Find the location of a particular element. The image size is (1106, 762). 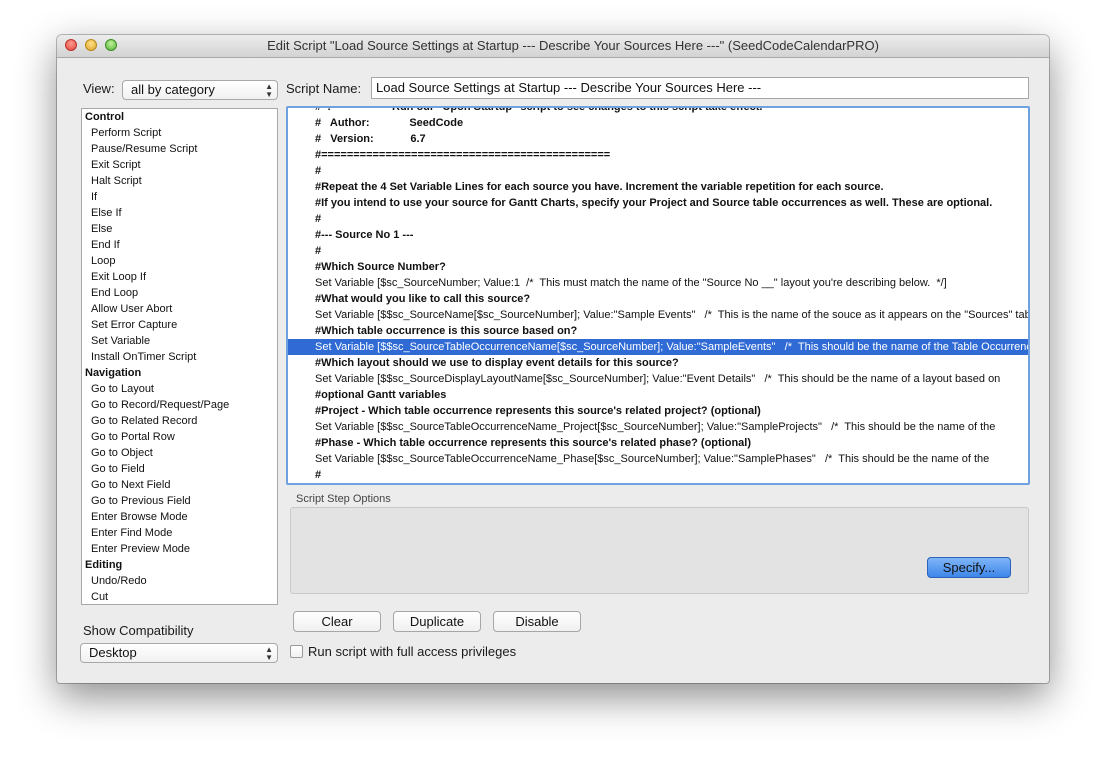

duplicate-button: Duplicate is located at coordinates (437, 621).